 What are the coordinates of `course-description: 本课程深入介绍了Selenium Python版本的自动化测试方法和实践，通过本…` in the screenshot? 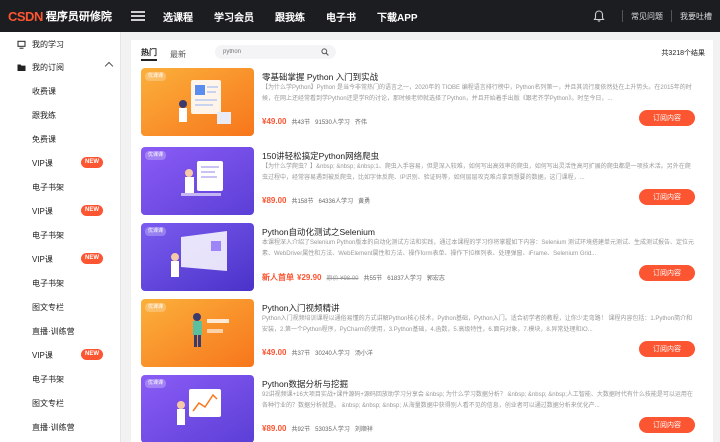 It's located at (478, 248).